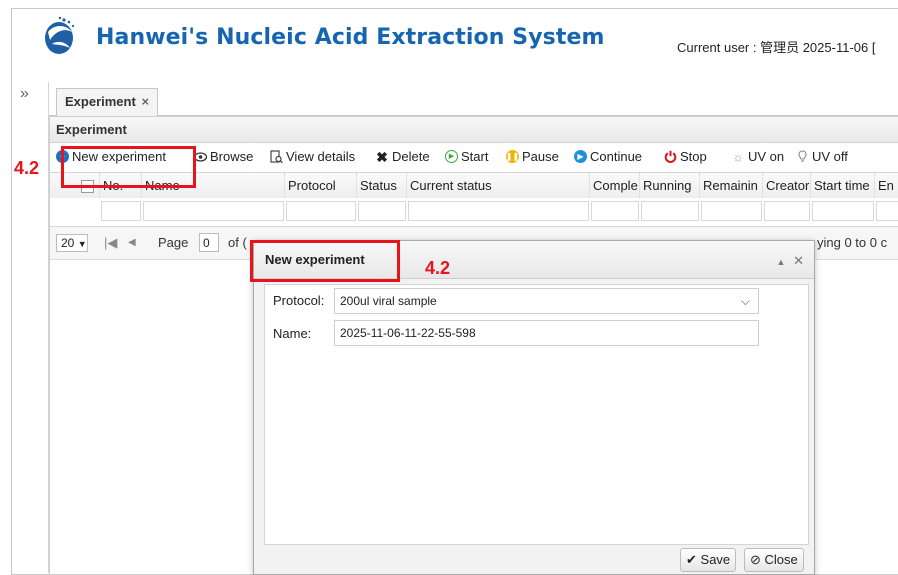 The width and height of the screenshot is (898, 575). Describe the element at coordinates (670, 185) in the screenshot. I see `column-header-running: Running` at that location.